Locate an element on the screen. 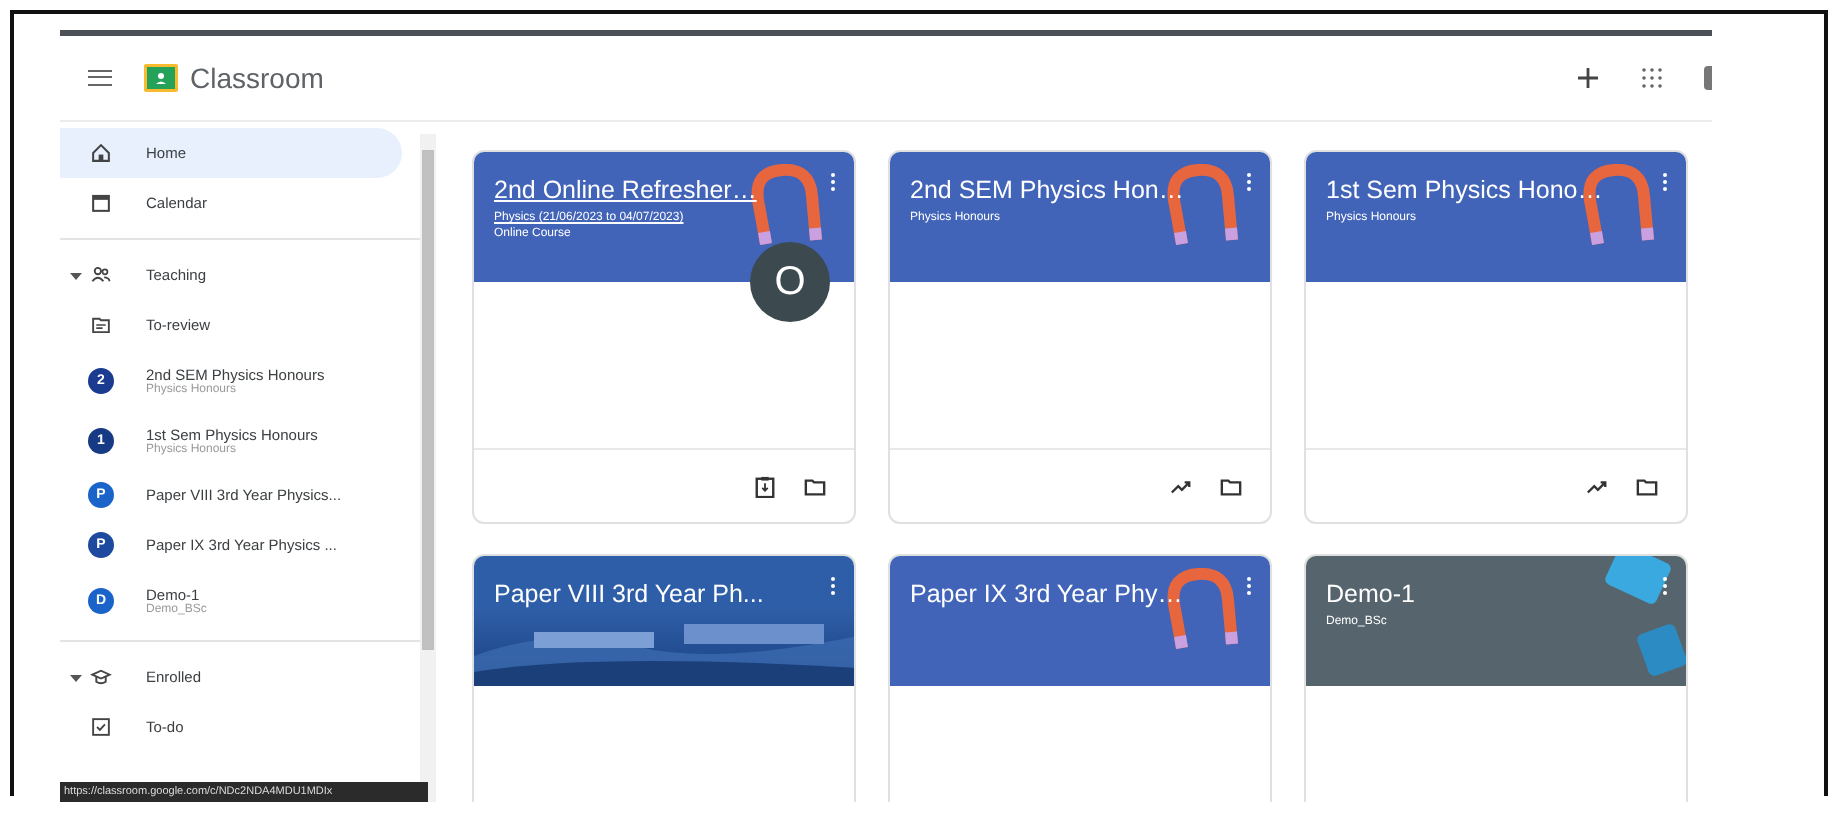 The height and width of the screenshot is (814, 1838). classroom-logo-icon is located at coordinates (161, 78).